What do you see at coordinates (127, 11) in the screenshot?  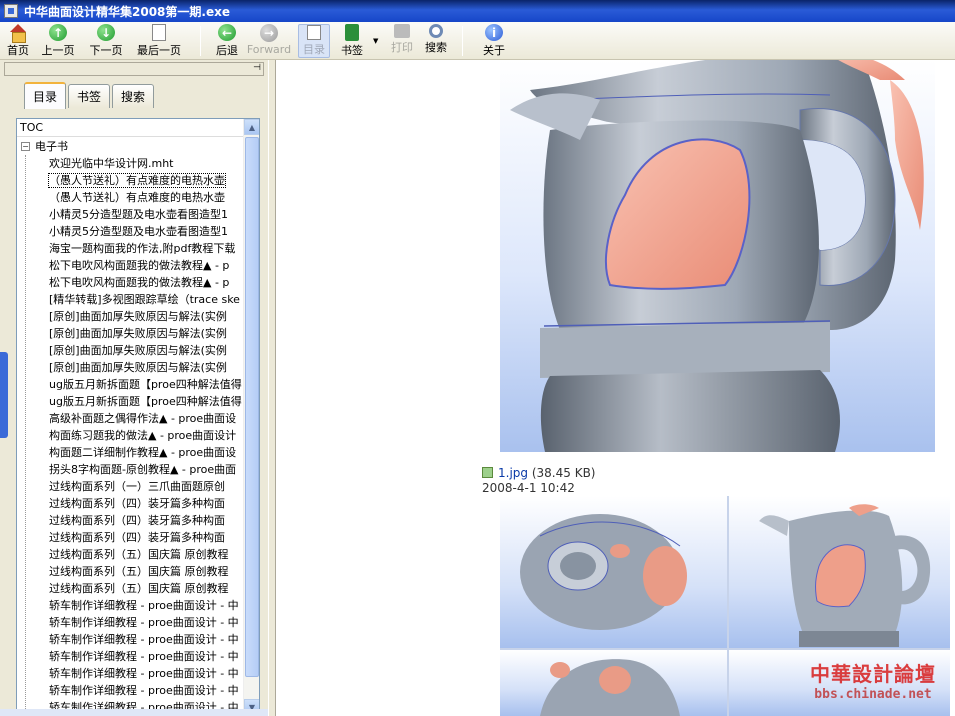 I see `window-title: 中华曲面设计精华集2008第一期.exe` at bounding box center [127, 11].